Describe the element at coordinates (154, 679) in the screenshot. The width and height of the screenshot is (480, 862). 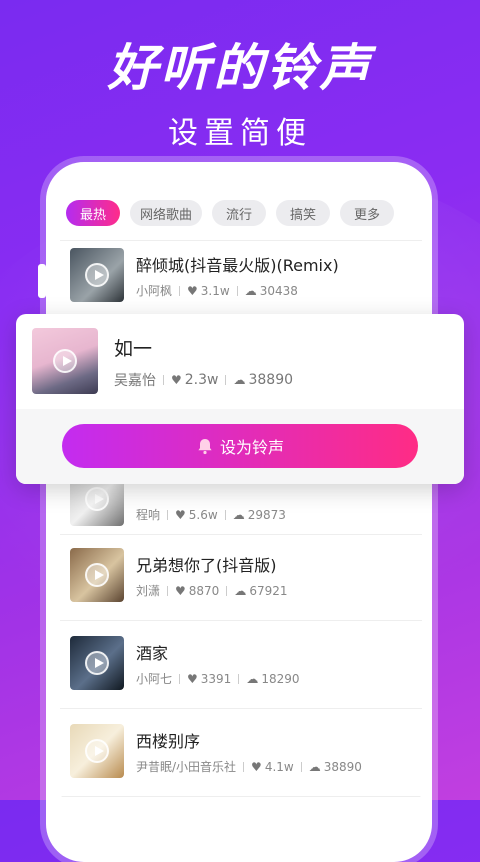
I see `song-artist: 小阿七` at that location.